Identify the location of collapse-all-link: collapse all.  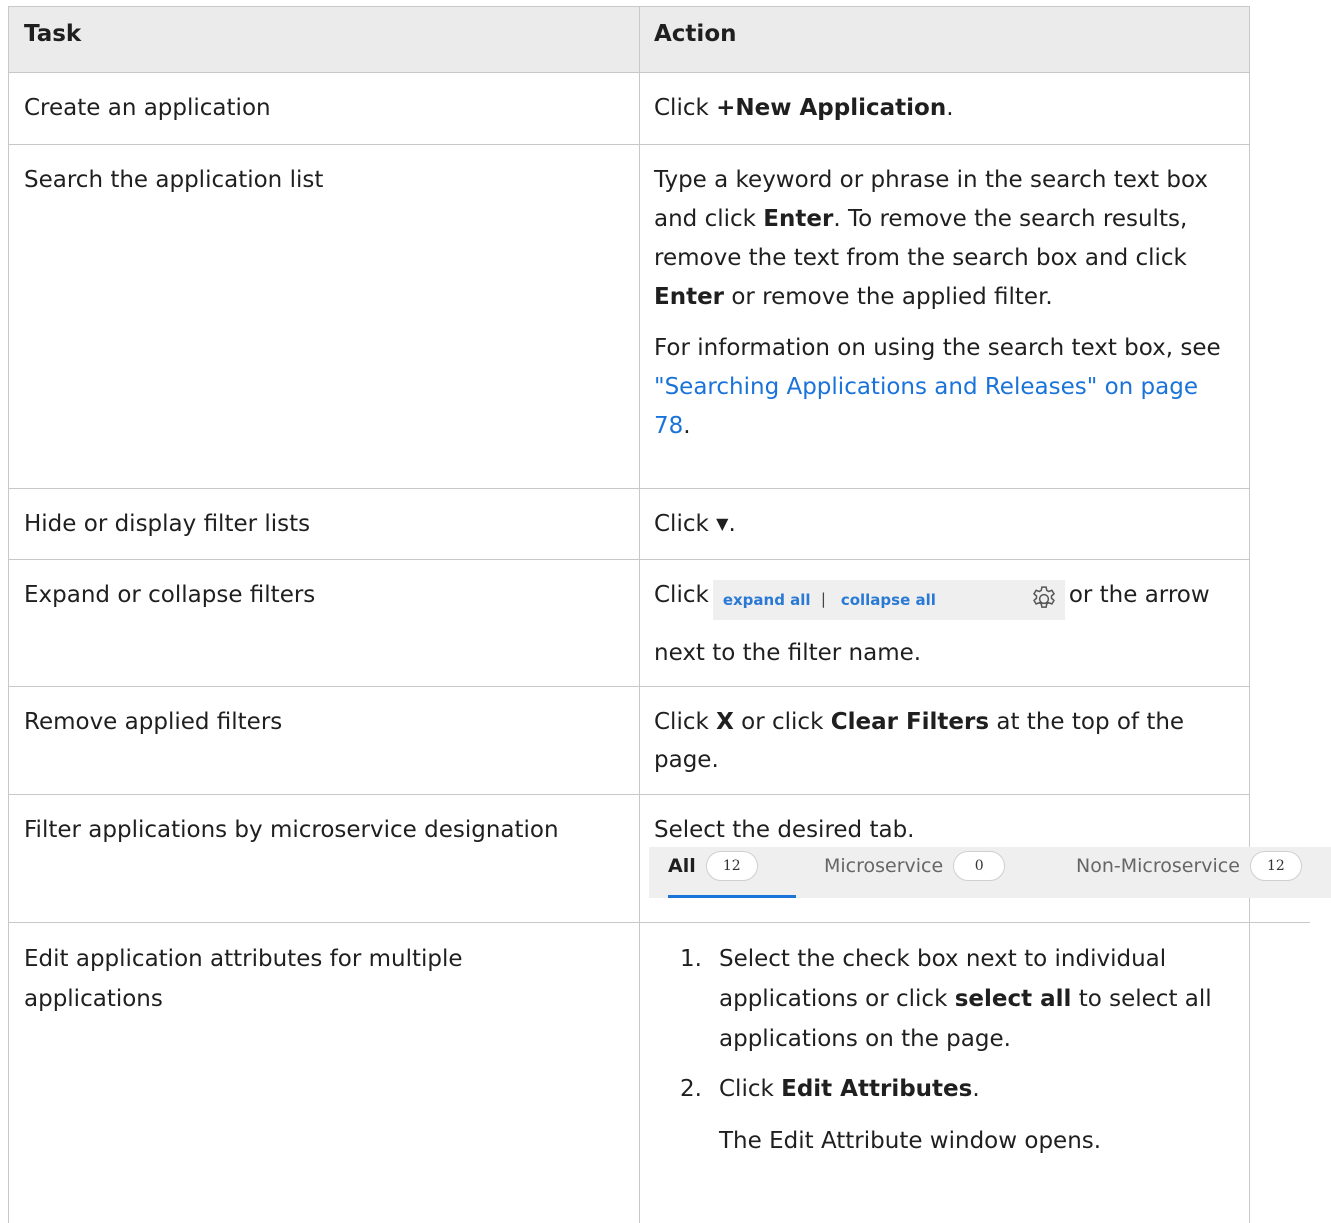
(888, 600).